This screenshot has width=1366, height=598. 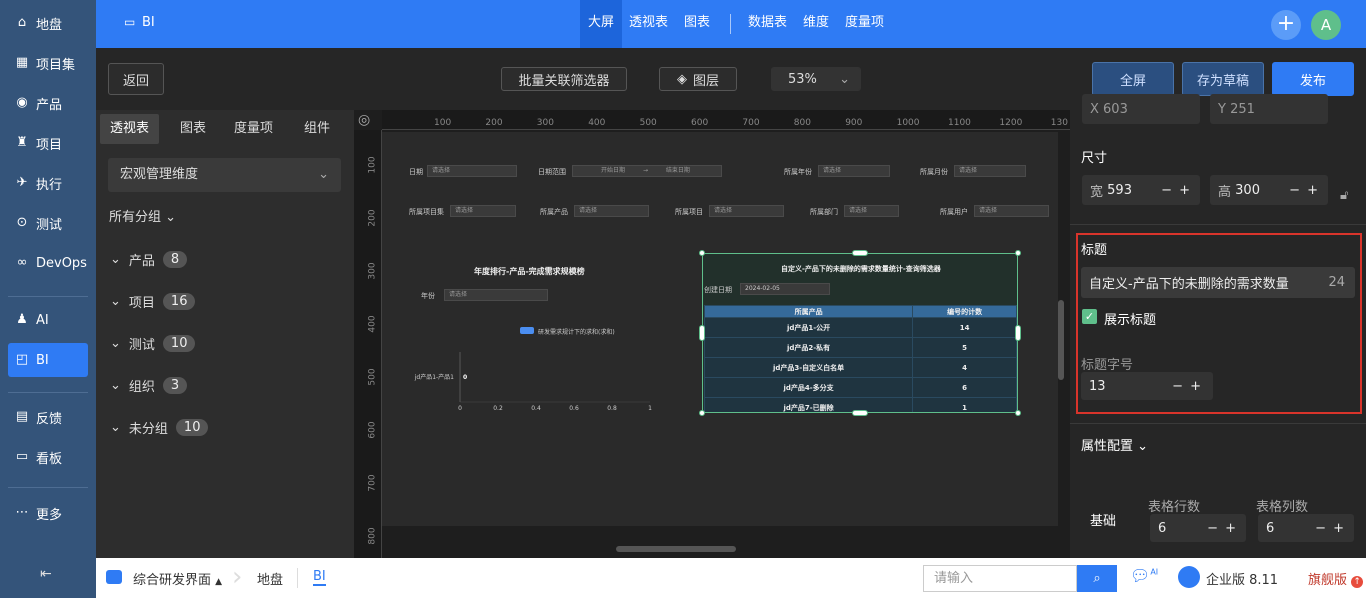 What do you see at coordinates (317, 129) in the screenshot?
I see `tab-widget-components: 组件` at bounding box center [317, 129].